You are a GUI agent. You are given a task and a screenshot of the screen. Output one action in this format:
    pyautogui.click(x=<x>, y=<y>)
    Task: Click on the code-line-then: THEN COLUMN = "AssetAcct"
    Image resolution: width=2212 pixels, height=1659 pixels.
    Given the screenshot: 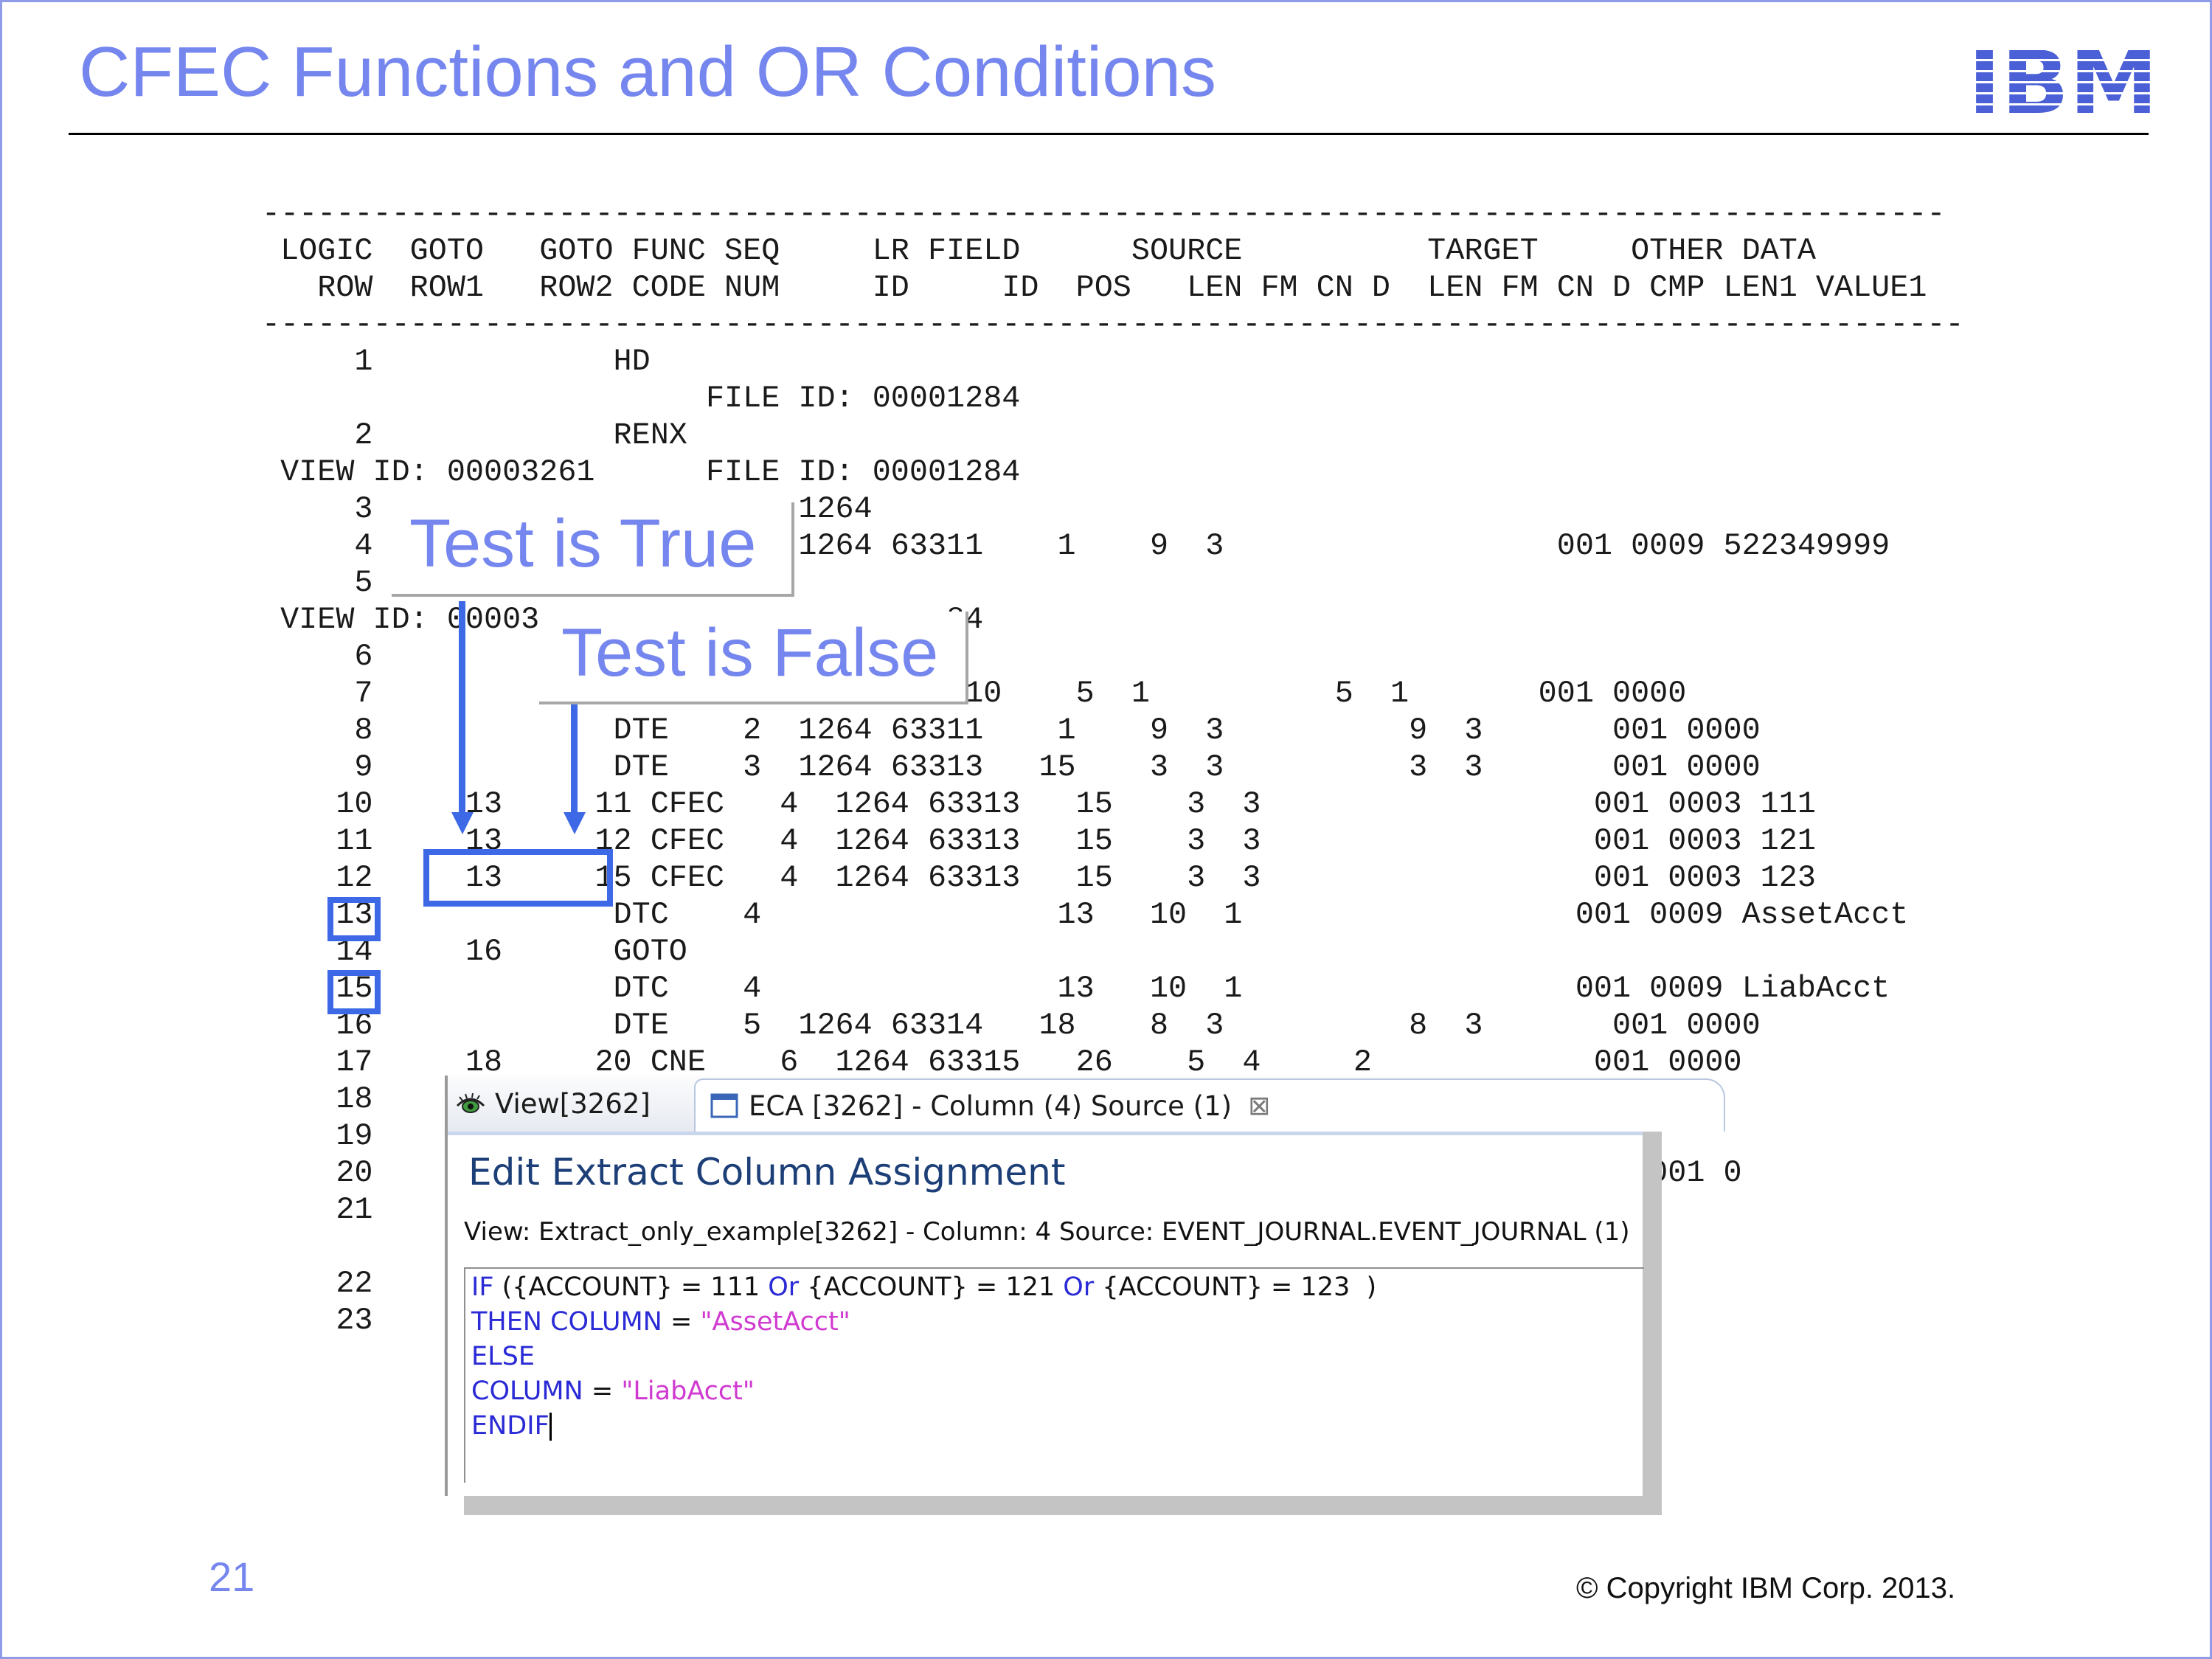 What is the action you would take?
    pyautogui.click(x=660, y=1322)
    